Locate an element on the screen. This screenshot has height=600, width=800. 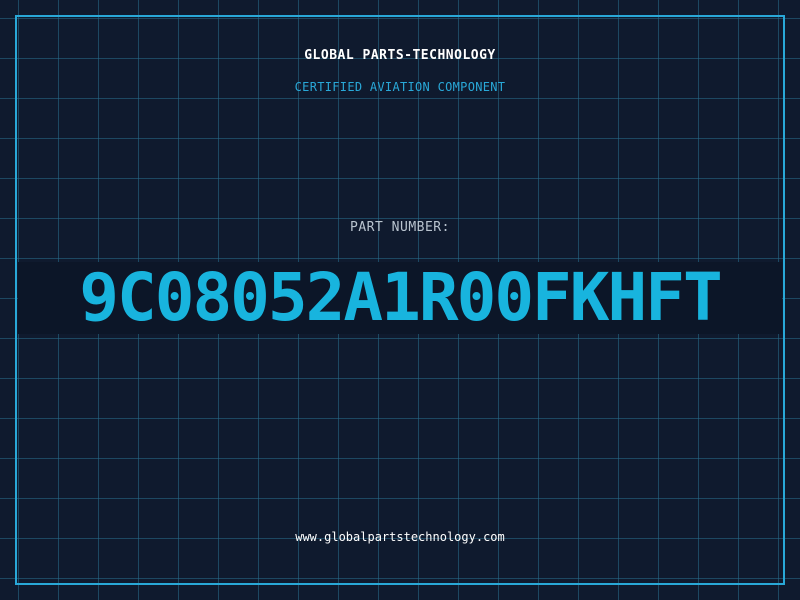
website-url: www.globalpartstechnology.com is located at coordinates (400, 537).